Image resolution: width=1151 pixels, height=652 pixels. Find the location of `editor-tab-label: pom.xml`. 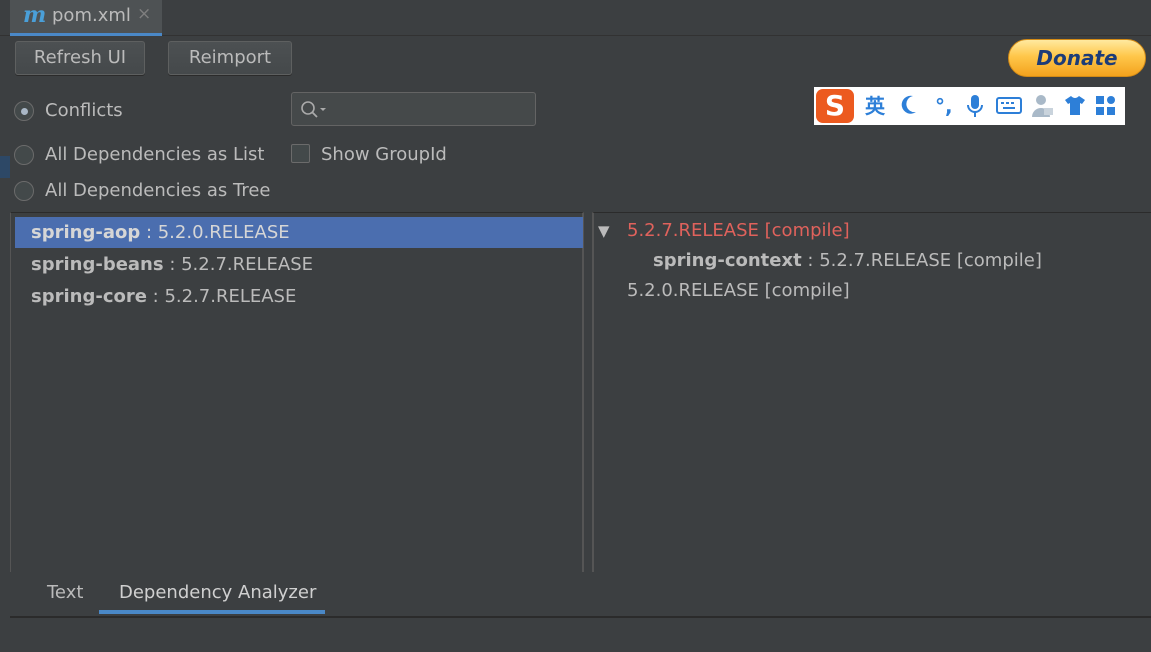

editor-tab-label: pom.xml is located at coordinates (91, 15).